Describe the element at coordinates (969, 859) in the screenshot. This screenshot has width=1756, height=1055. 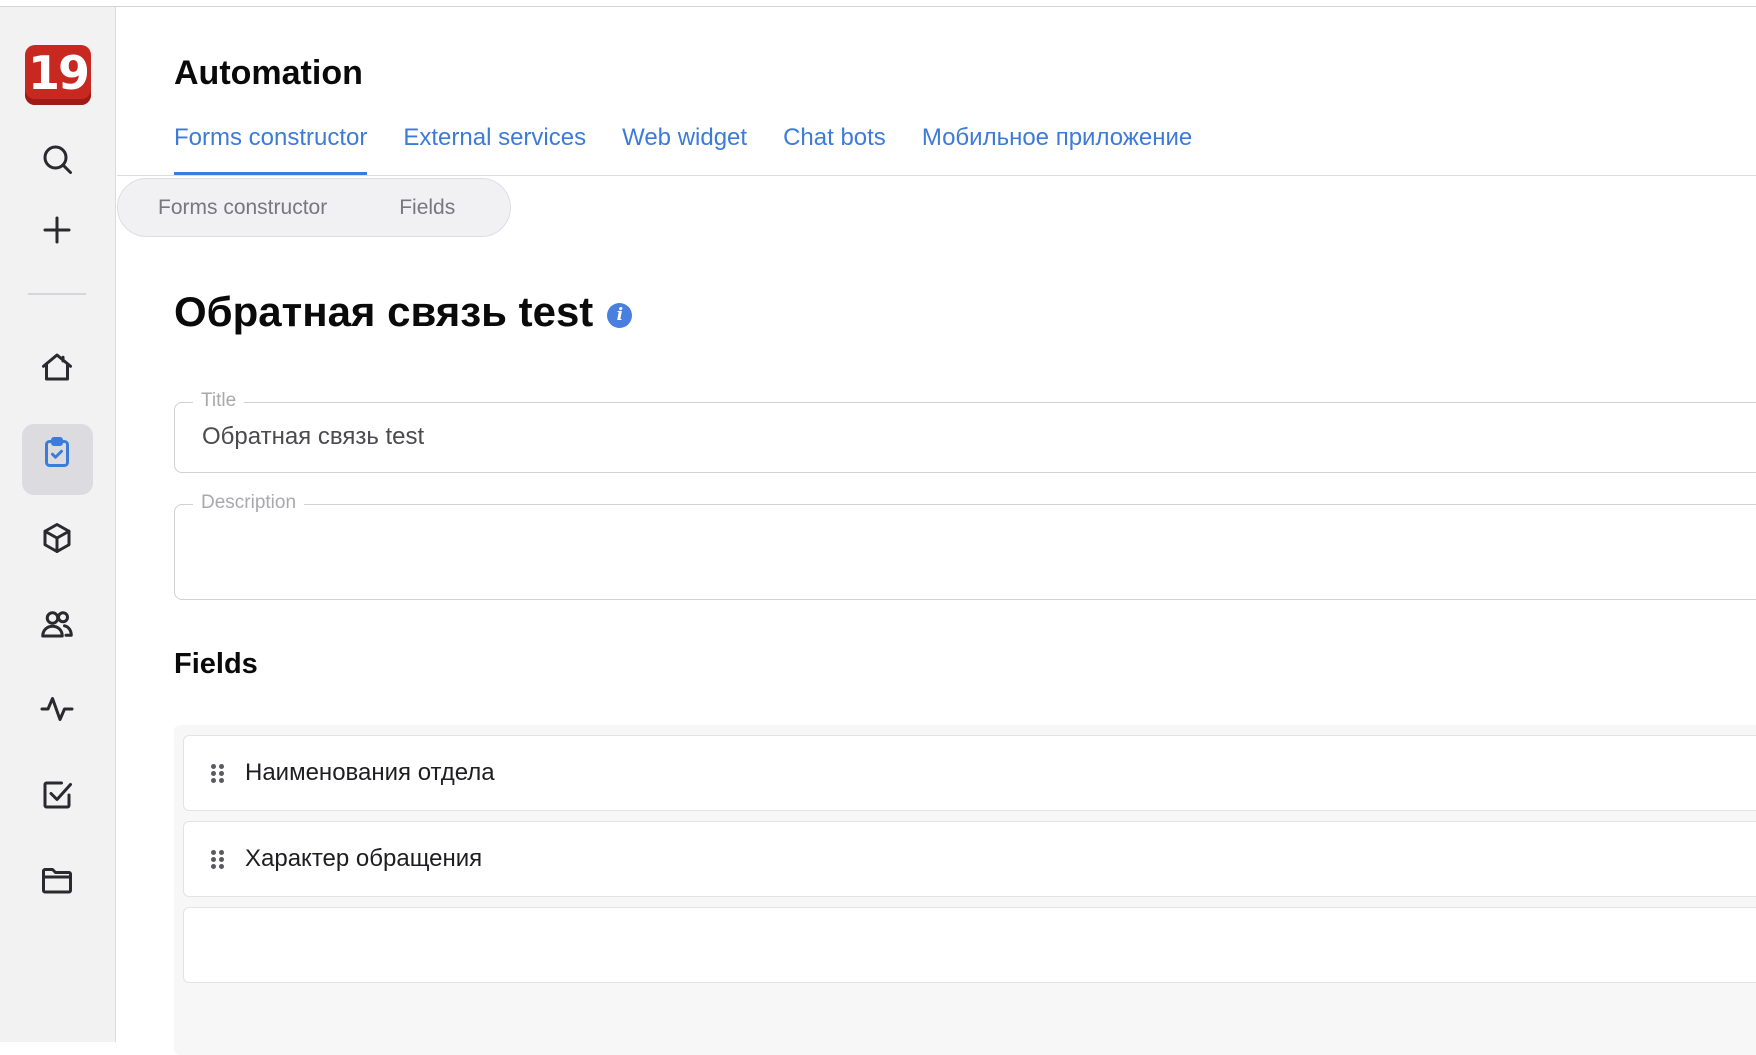
I see `list-item: Характер обращения` at that location.